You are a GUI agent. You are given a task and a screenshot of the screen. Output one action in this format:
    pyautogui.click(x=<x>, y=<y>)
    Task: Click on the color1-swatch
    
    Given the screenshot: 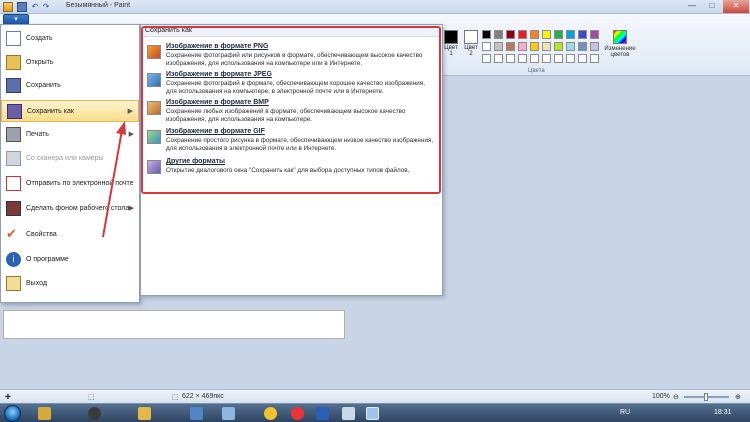 What is the action you would take?
    pyautogui.click(x=451, y=37)
    